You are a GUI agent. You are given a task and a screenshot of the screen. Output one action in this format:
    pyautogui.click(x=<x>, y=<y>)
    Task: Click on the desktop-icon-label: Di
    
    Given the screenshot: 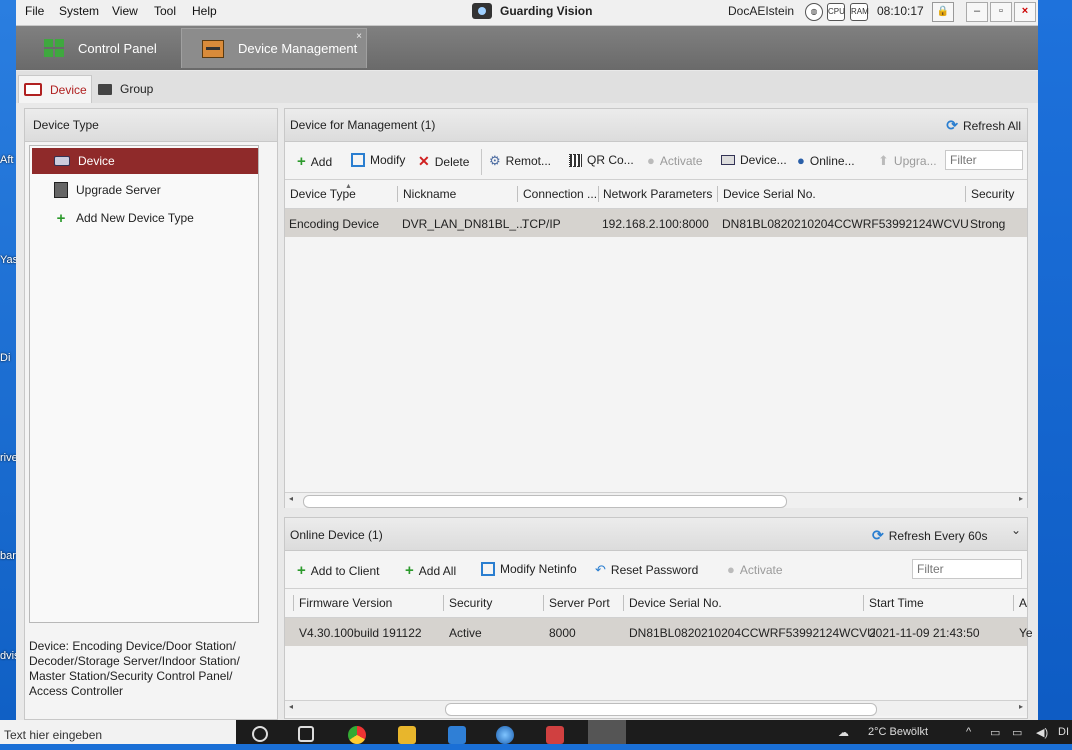 What is the action you would take?
    pyautogui.click(x=5, y=358)
    